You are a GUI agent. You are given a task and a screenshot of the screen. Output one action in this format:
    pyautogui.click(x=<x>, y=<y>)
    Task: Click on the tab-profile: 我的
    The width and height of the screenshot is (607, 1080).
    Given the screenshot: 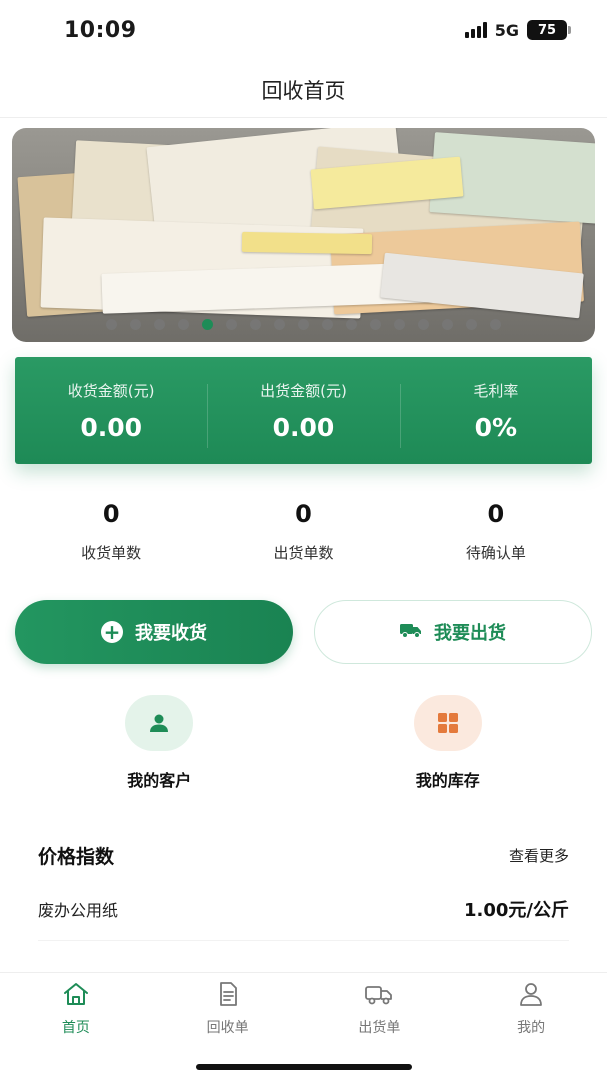 What is the action you would take?
    pyautogui.click(x=531, y=1026)
    